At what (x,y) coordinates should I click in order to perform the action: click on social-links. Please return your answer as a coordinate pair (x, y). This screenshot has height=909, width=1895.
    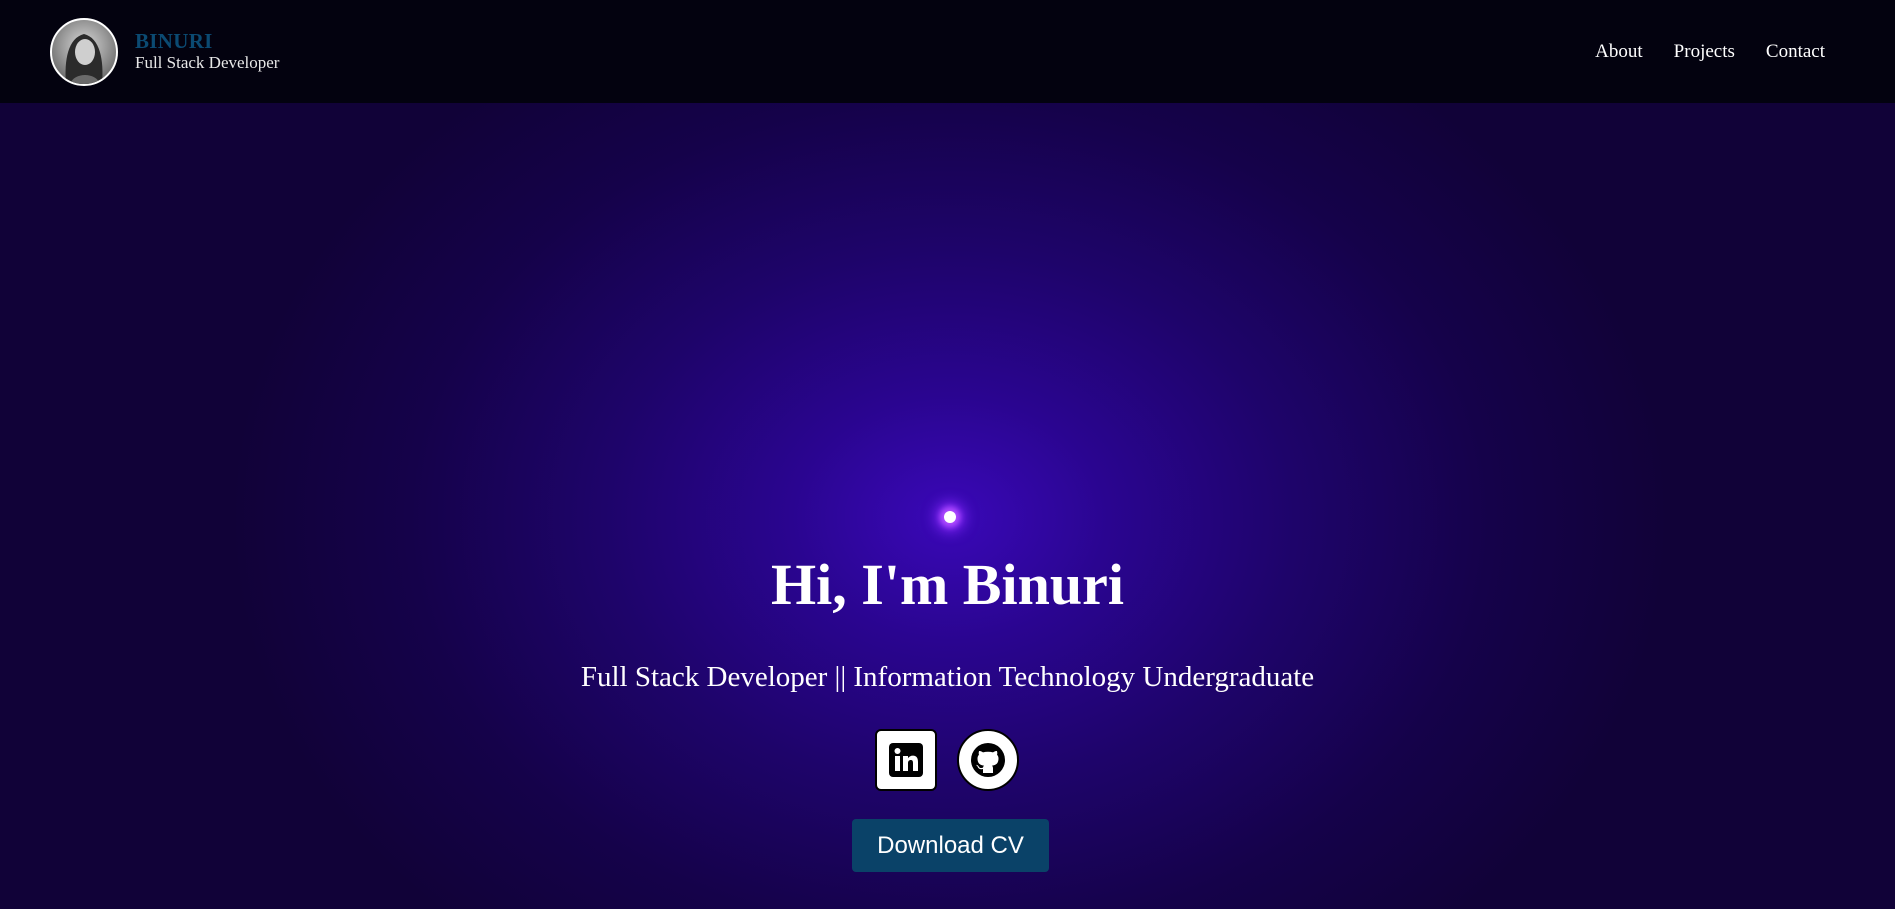
    Looking at the image, I should click on (947, 760).